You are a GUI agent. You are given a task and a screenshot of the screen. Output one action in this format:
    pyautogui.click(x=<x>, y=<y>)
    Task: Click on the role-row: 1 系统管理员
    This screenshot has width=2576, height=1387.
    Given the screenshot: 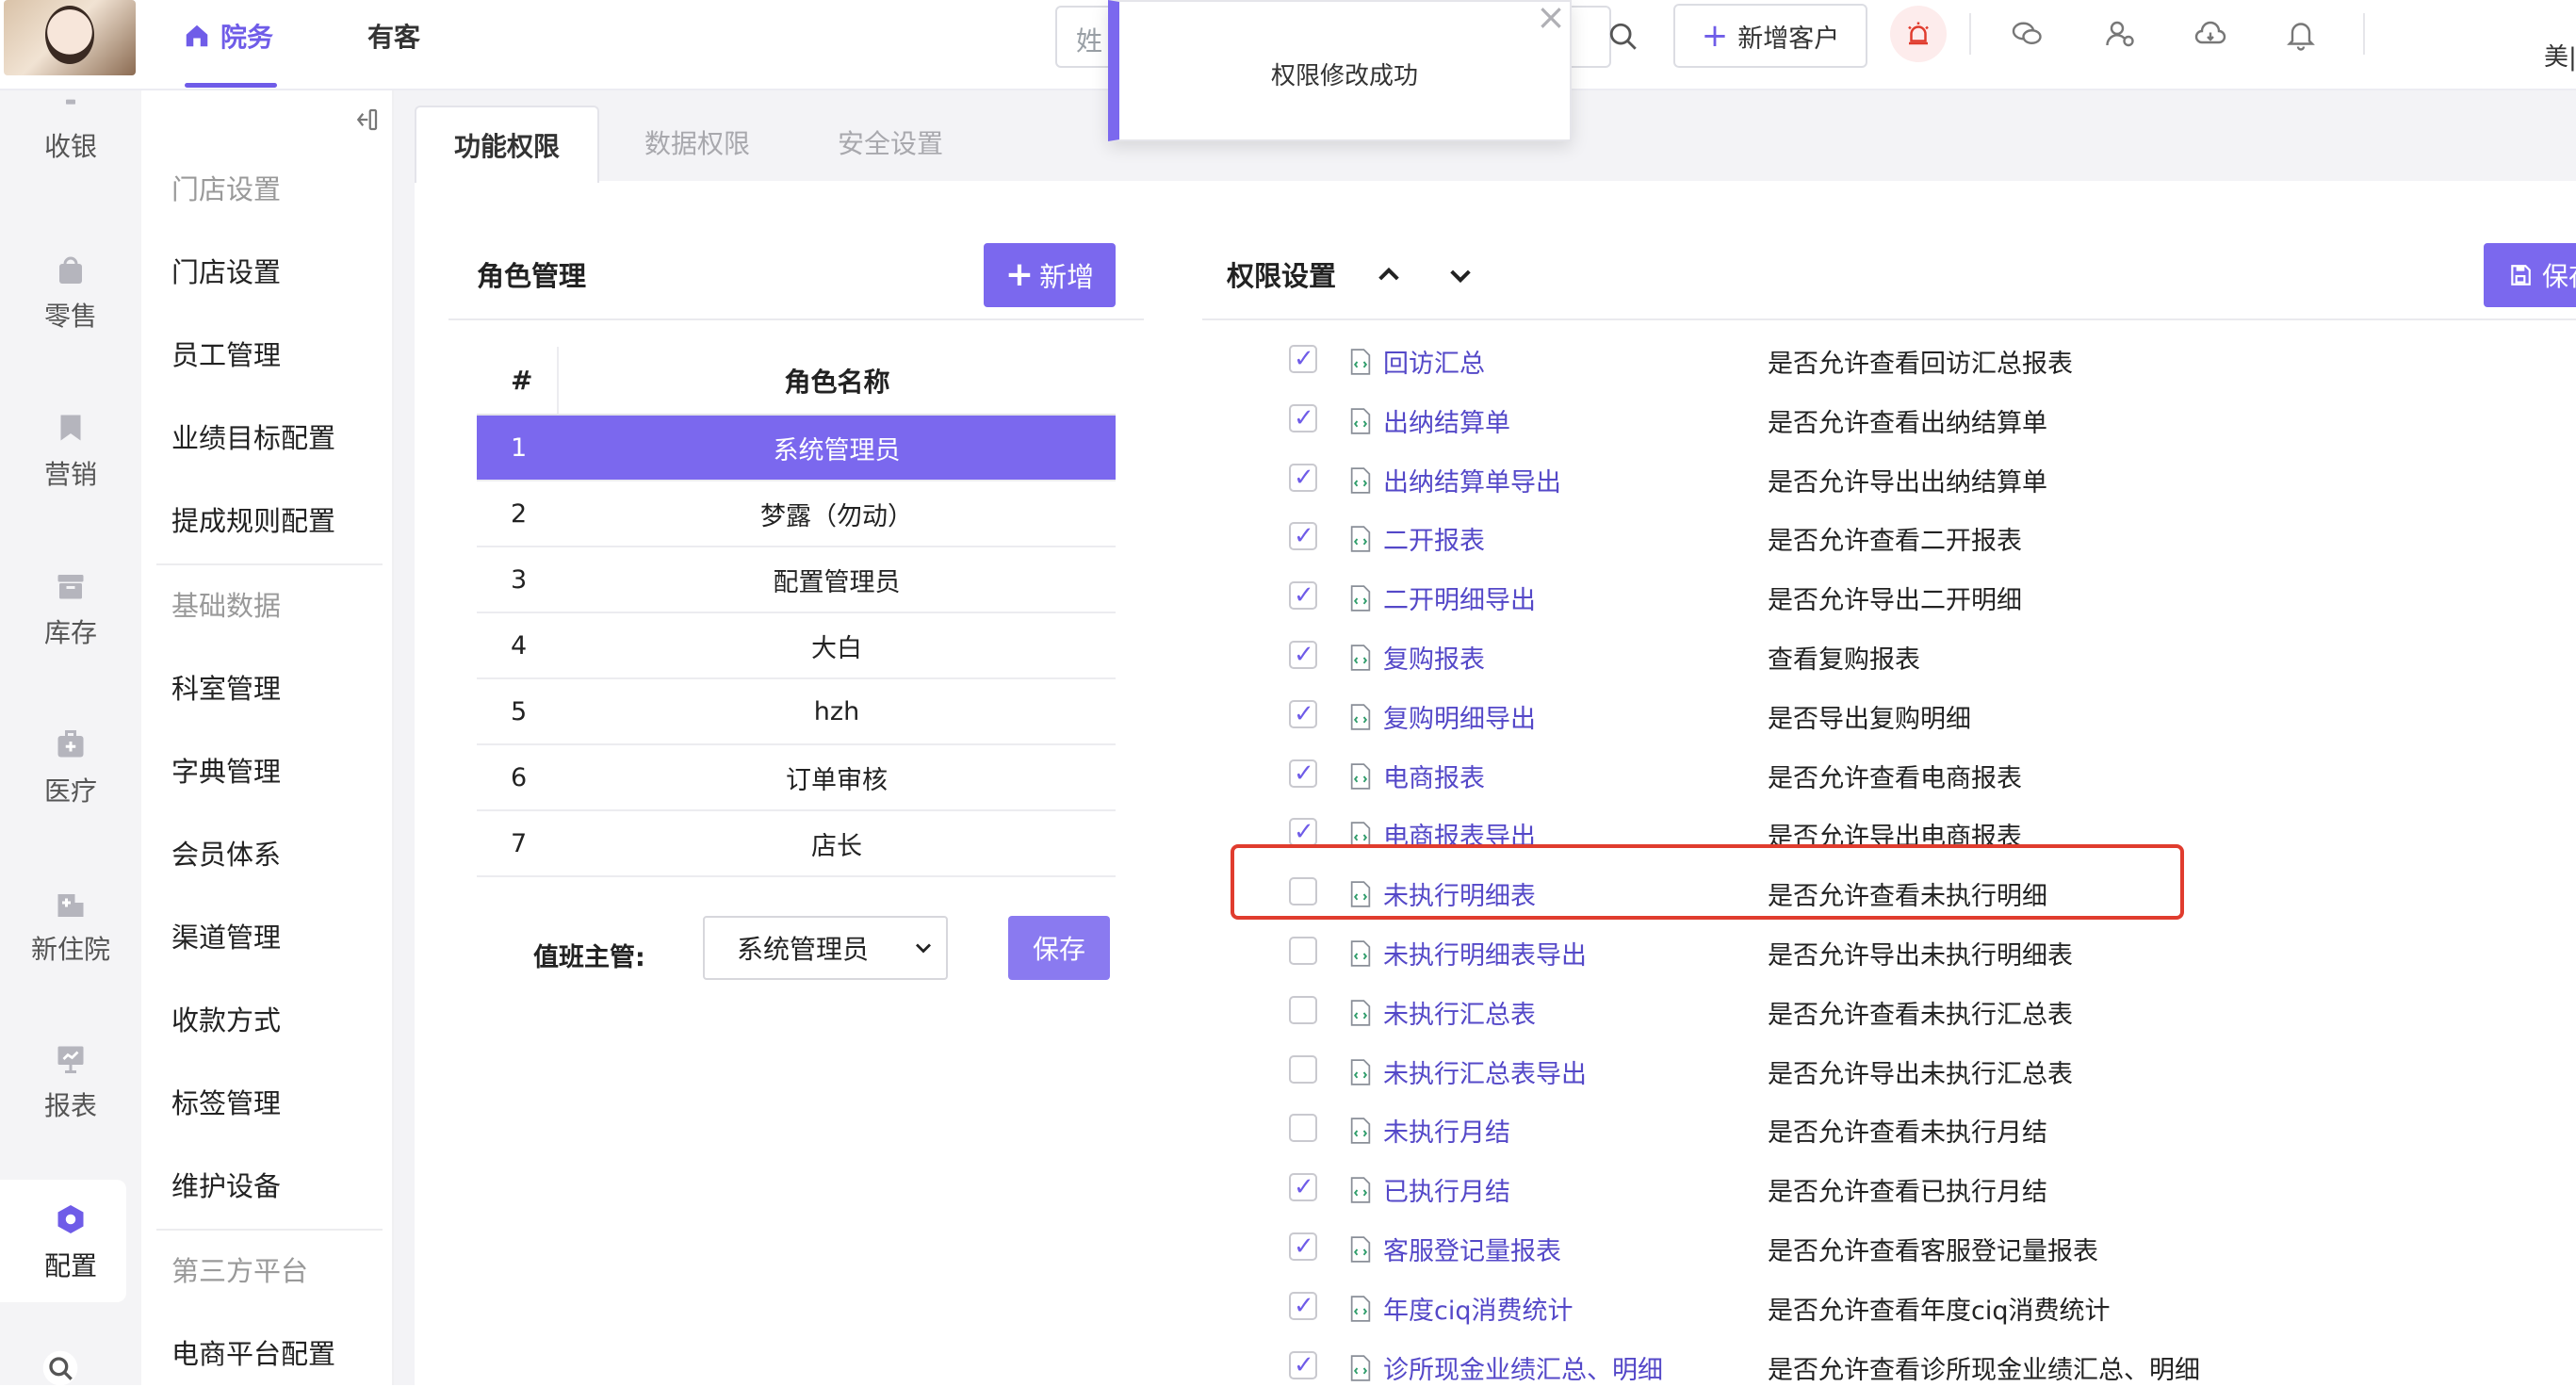 What is the action you would take?
    pyautogui.click(x=796, y=448)
    